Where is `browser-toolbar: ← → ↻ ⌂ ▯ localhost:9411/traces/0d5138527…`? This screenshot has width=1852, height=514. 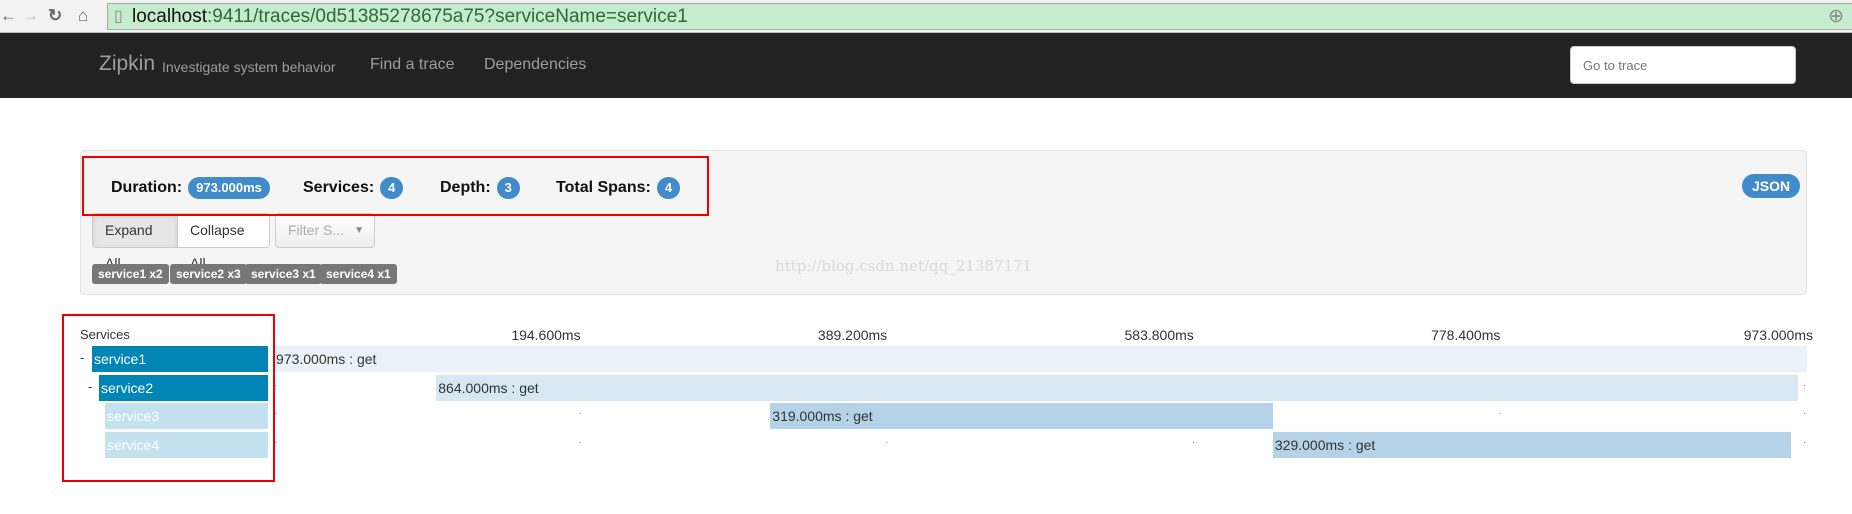
browser-toolbar: ← → ↻ ⌂ ▯ localhost:9411/traces/0d5138527… is located at coordinates (926, 16).